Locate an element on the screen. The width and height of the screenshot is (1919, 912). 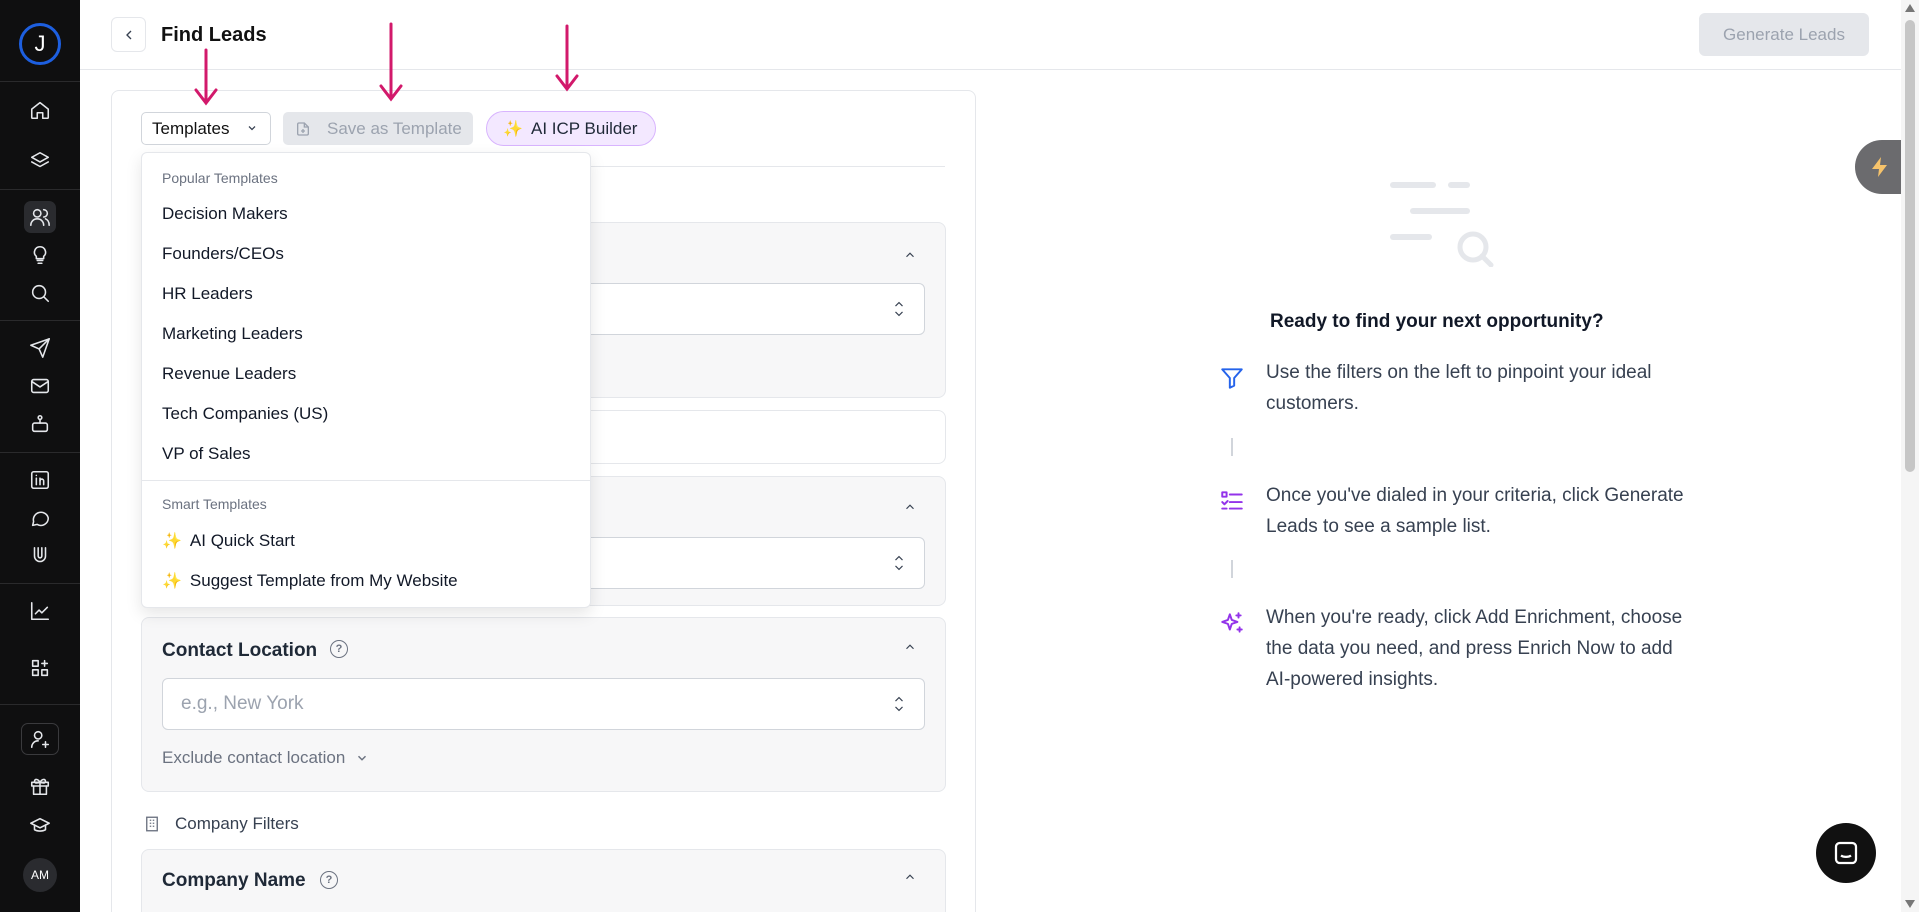
generate-leads-button: Generate Leads is located at coordinates (1784, 34).